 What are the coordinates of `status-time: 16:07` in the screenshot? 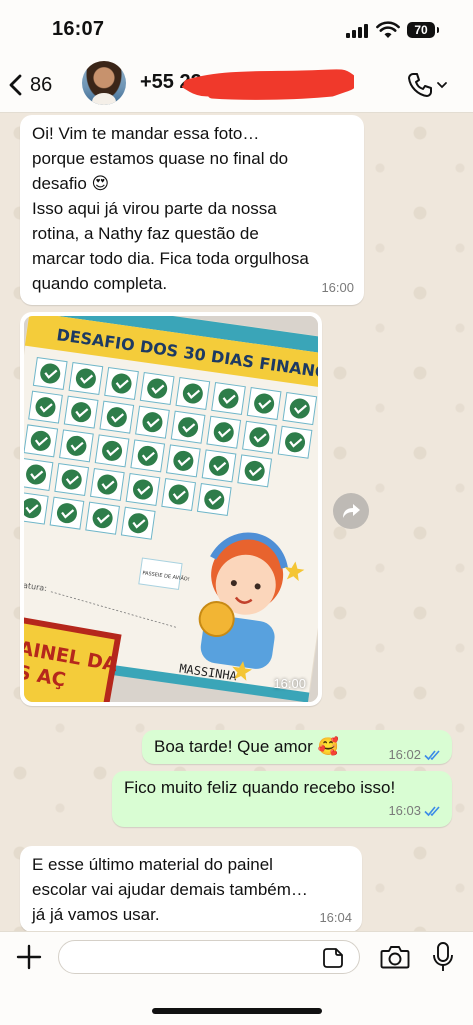 It's located at (78, 29).